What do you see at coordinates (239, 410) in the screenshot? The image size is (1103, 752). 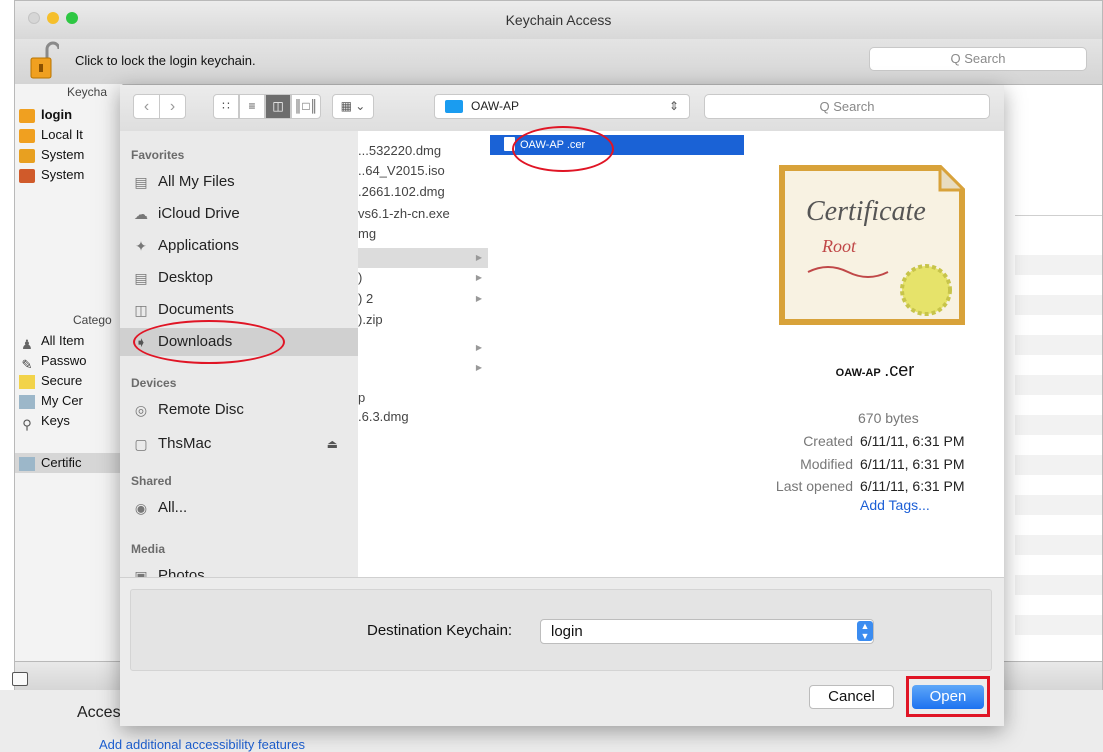 I see `sidebar-item-remote-disc: ◎ Remote Disc` at bounding box center [239, 410].